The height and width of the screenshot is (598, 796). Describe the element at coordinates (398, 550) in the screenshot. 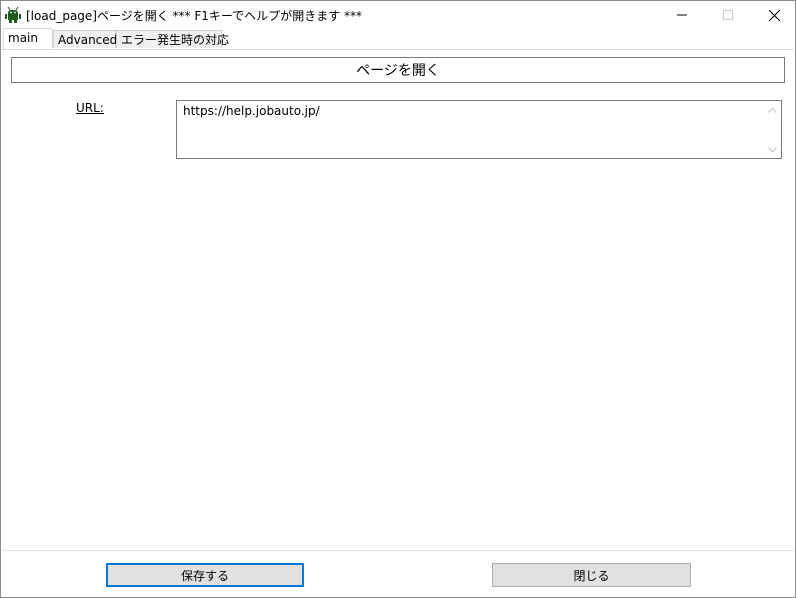

I see `footer-divider` at that location.